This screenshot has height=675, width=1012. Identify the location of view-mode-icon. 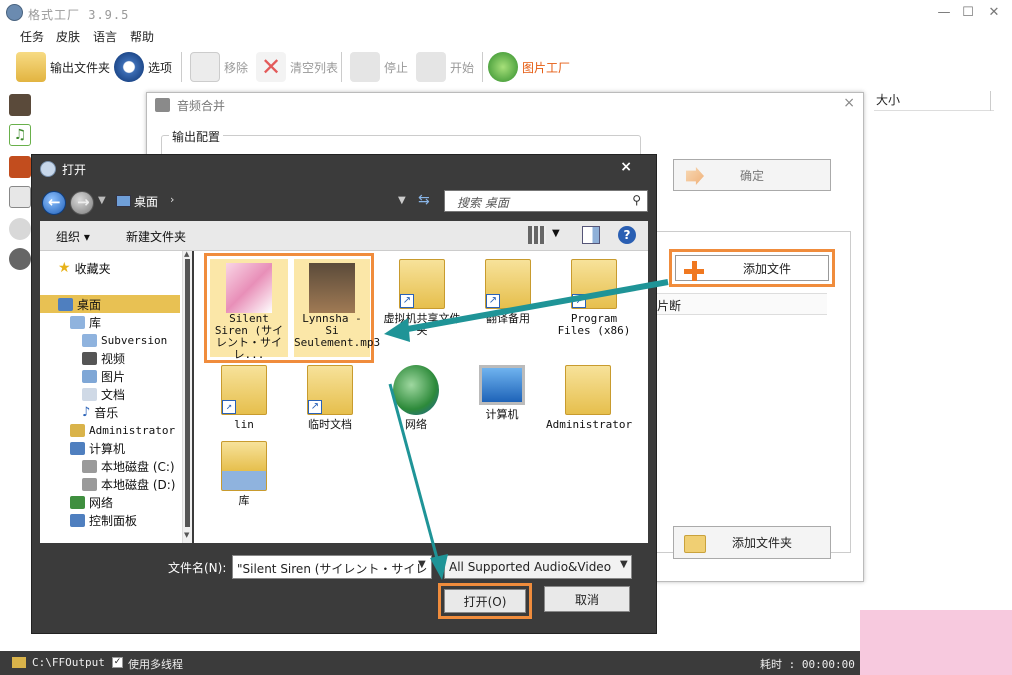
(537, 235).